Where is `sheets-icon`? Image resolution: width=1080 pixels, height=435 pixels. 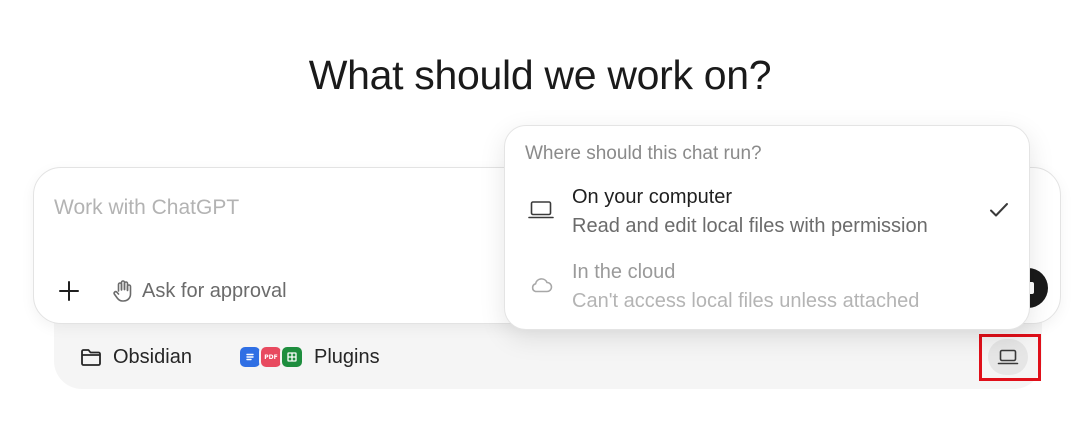
sheets-icon is located at coordinates (292, 357).